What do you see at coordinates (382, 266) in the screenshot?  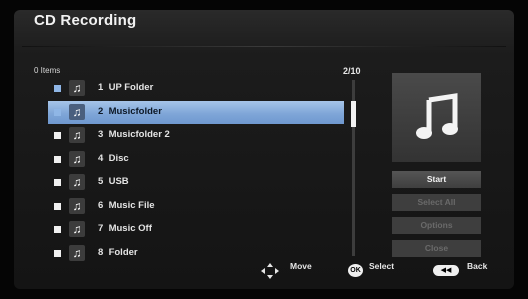 I see `select-hint: Select` at bounding box center [382, 266].